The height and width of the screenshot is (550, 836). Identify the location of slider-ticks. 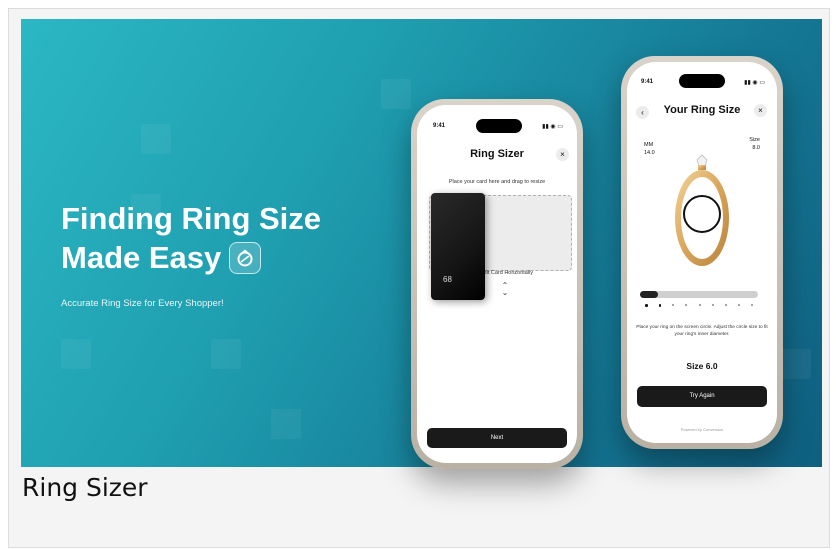
(699, 305).